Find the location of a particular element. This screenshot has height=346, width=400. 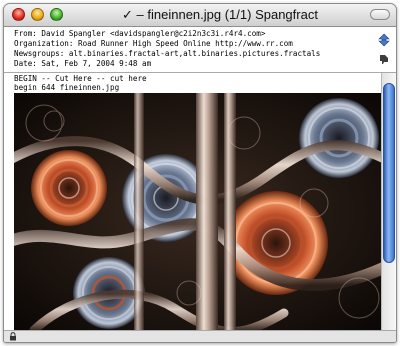

bottom-status-bar is located at coordinates (200, 336).